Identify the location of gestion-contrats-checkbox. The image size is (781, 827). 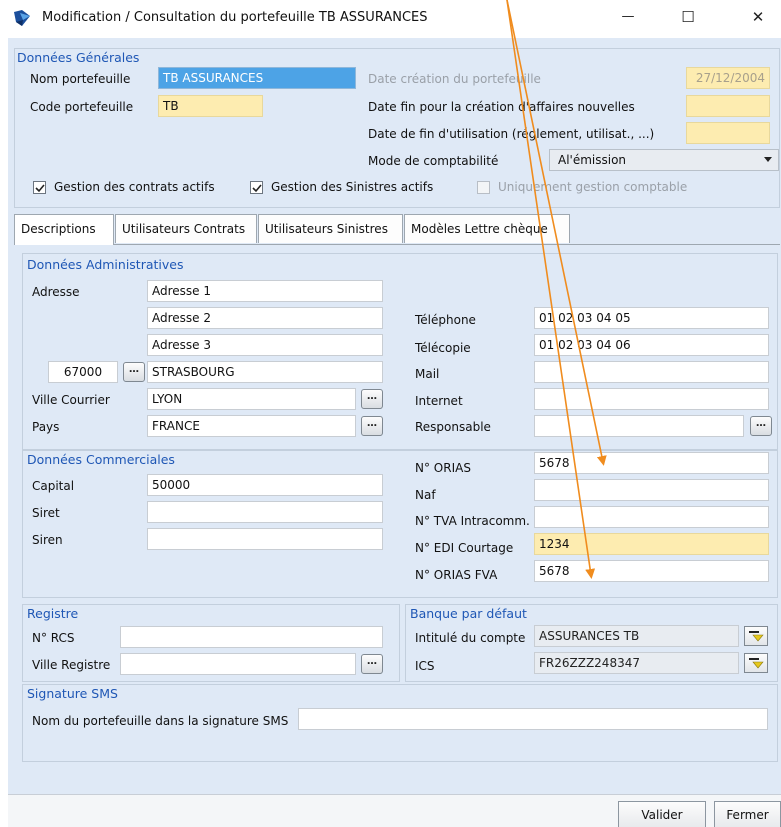
(39, 187).